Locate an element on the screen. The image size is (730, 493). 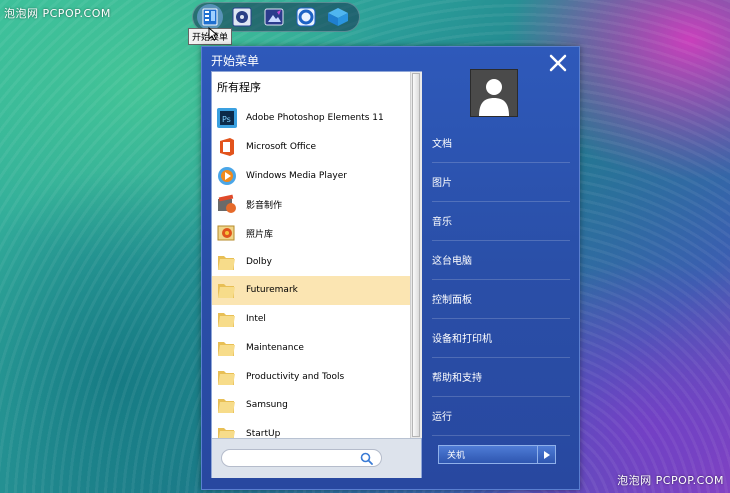
disc-app-icon is located at coordinates (242, 17).